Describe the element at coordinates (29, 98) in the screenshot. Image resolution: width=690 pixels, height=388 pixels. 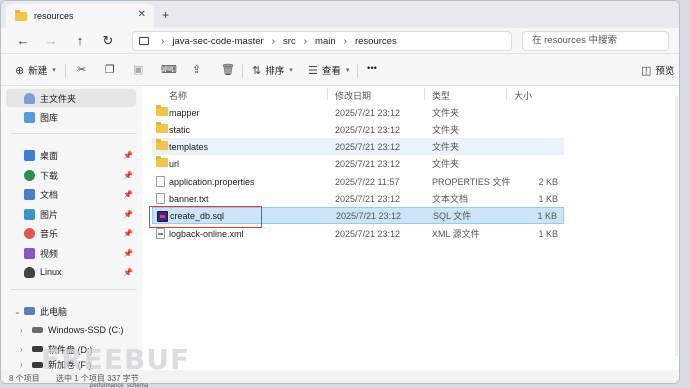
I see `home-icon` at that location.